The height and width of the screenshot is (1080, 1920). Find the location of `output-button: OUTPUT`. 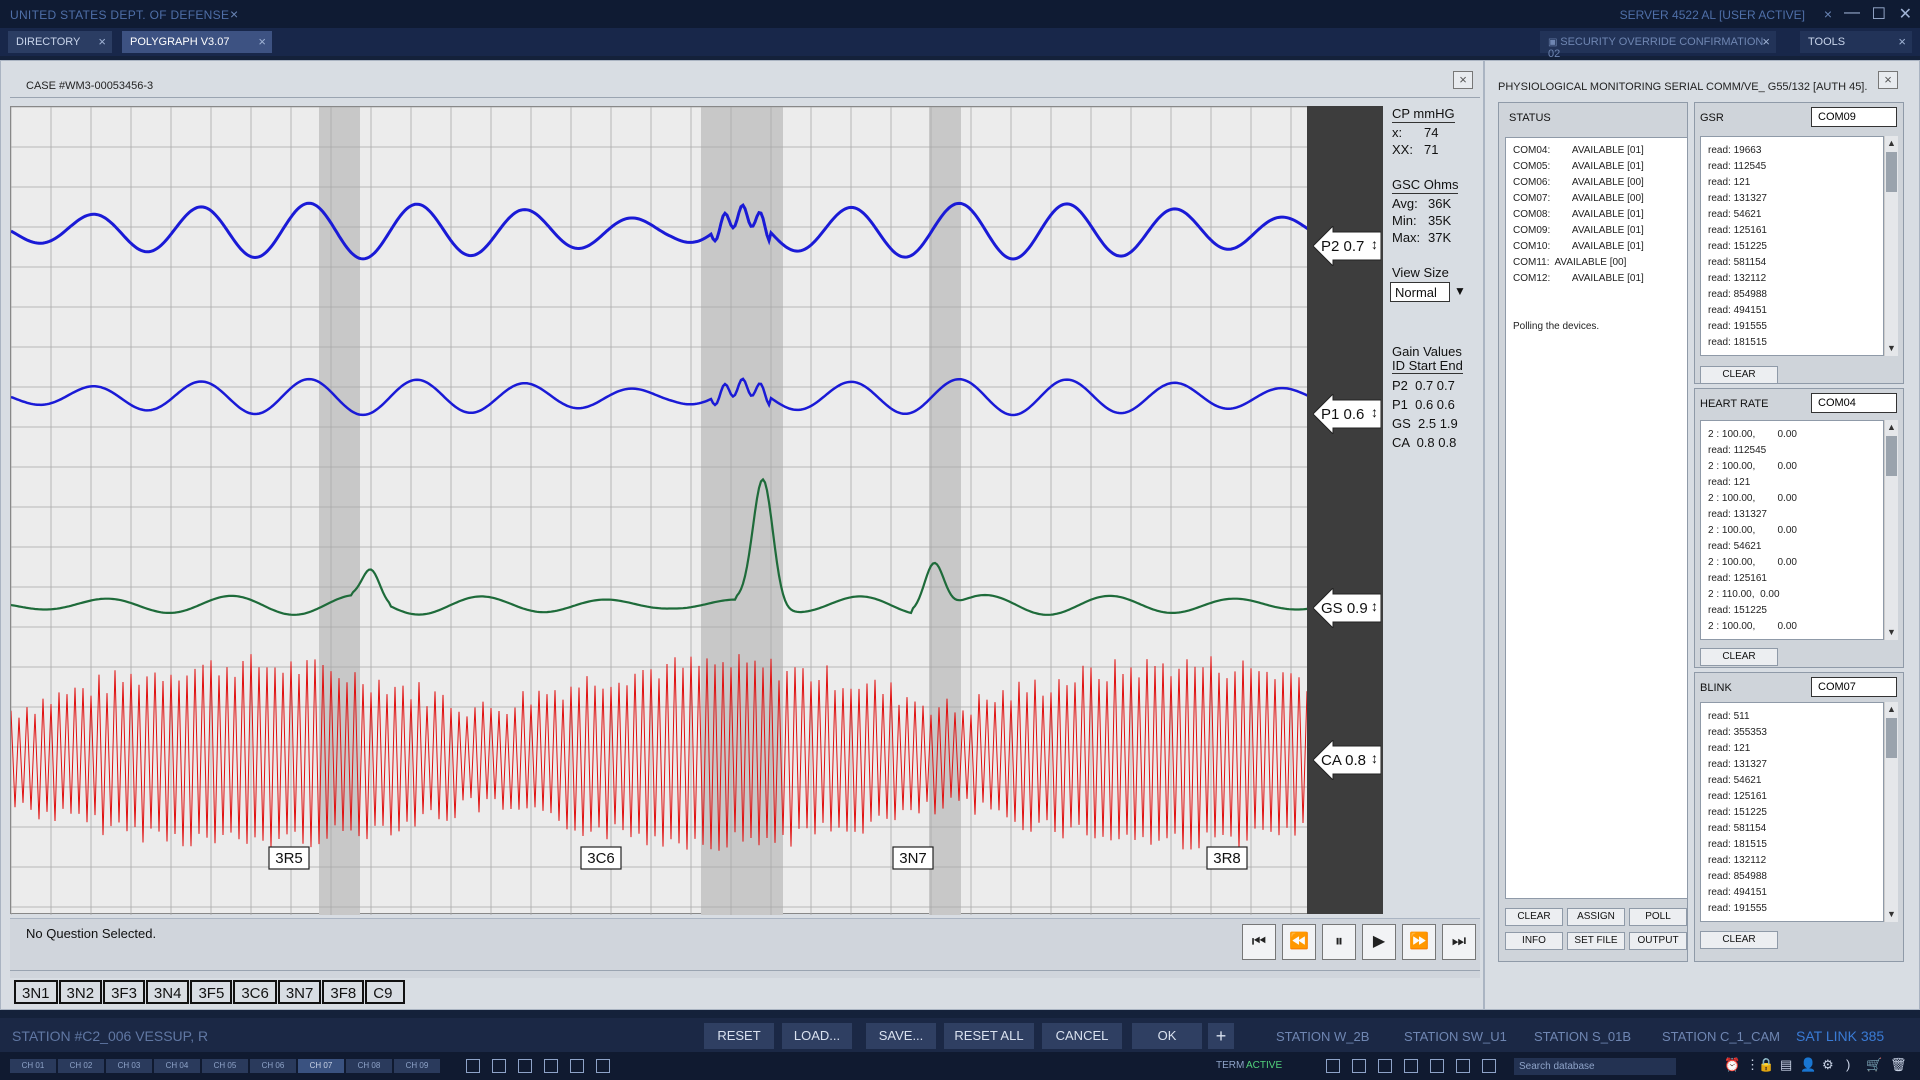

output-button: OUTPUT is located at coordinates (1658, 941).